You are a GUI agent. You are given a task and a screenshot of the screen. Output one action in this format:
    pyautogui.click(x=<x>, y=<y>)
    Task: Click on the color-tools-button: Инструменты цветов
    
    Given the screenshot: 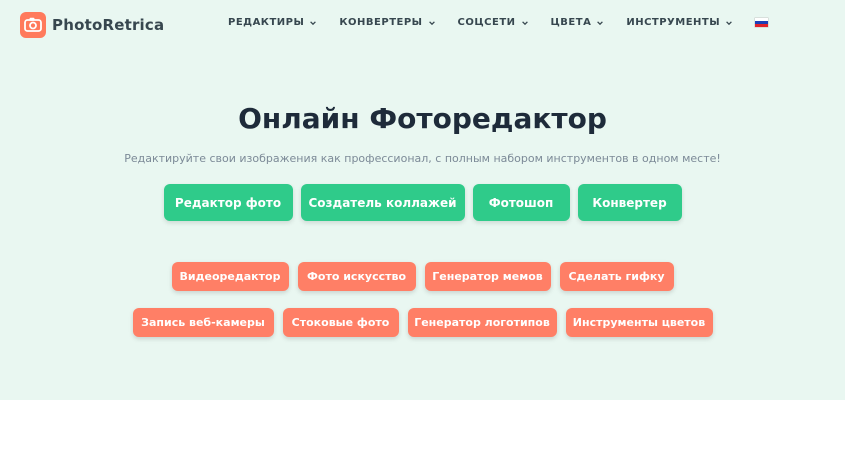 What is the action you would take?
    pyautogui.click(x=639, y=322)
    